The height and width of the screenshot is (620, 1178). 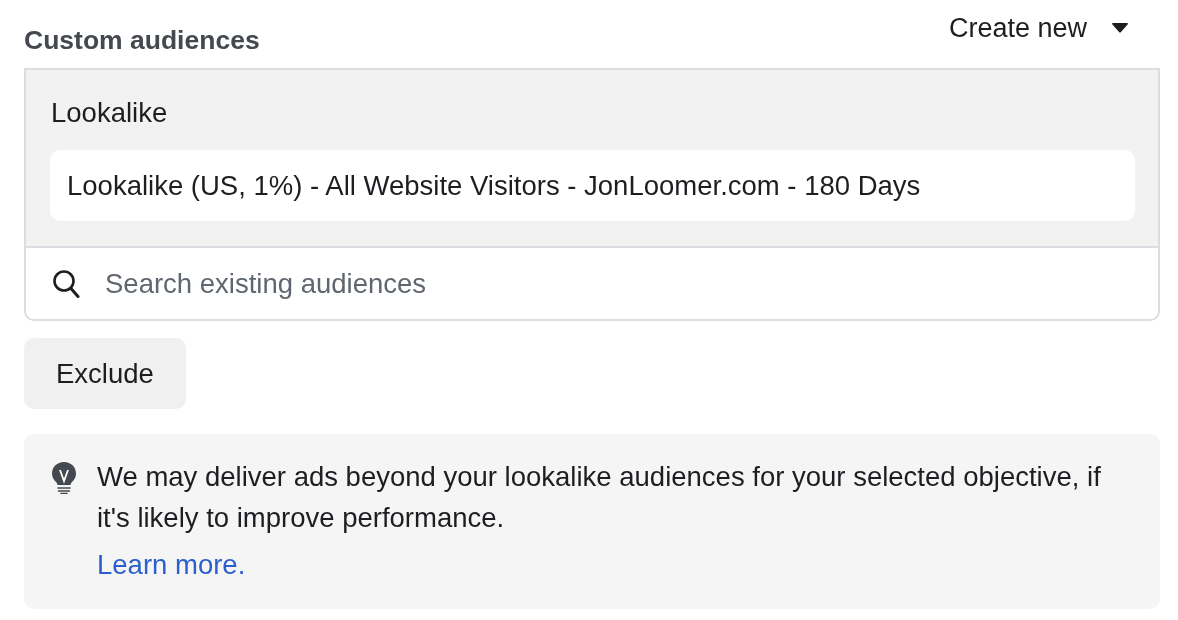 What do you see at coordinates (592, 185) in the screenshot?
I see `audience-chip: Lookalike (US, 1%) - All Website Visitors - JonLoomer.com - 180 Days` at bounding box center [592, 185].